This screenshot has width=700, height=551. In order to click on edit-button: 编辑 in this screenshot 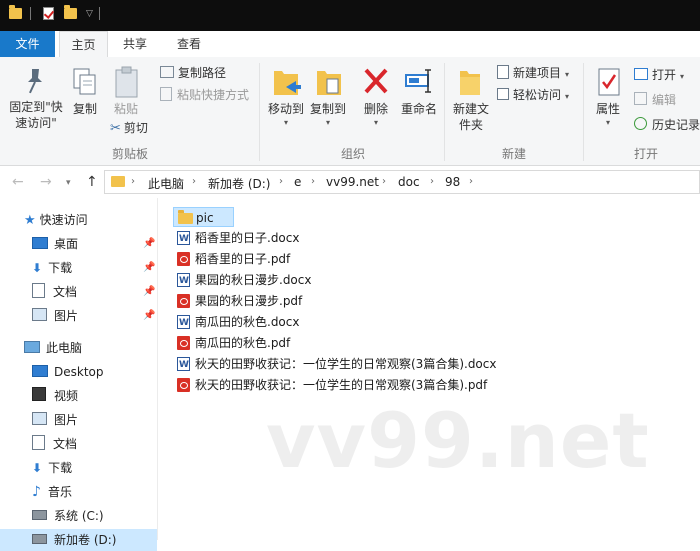, I will do `click(655, 100)`.